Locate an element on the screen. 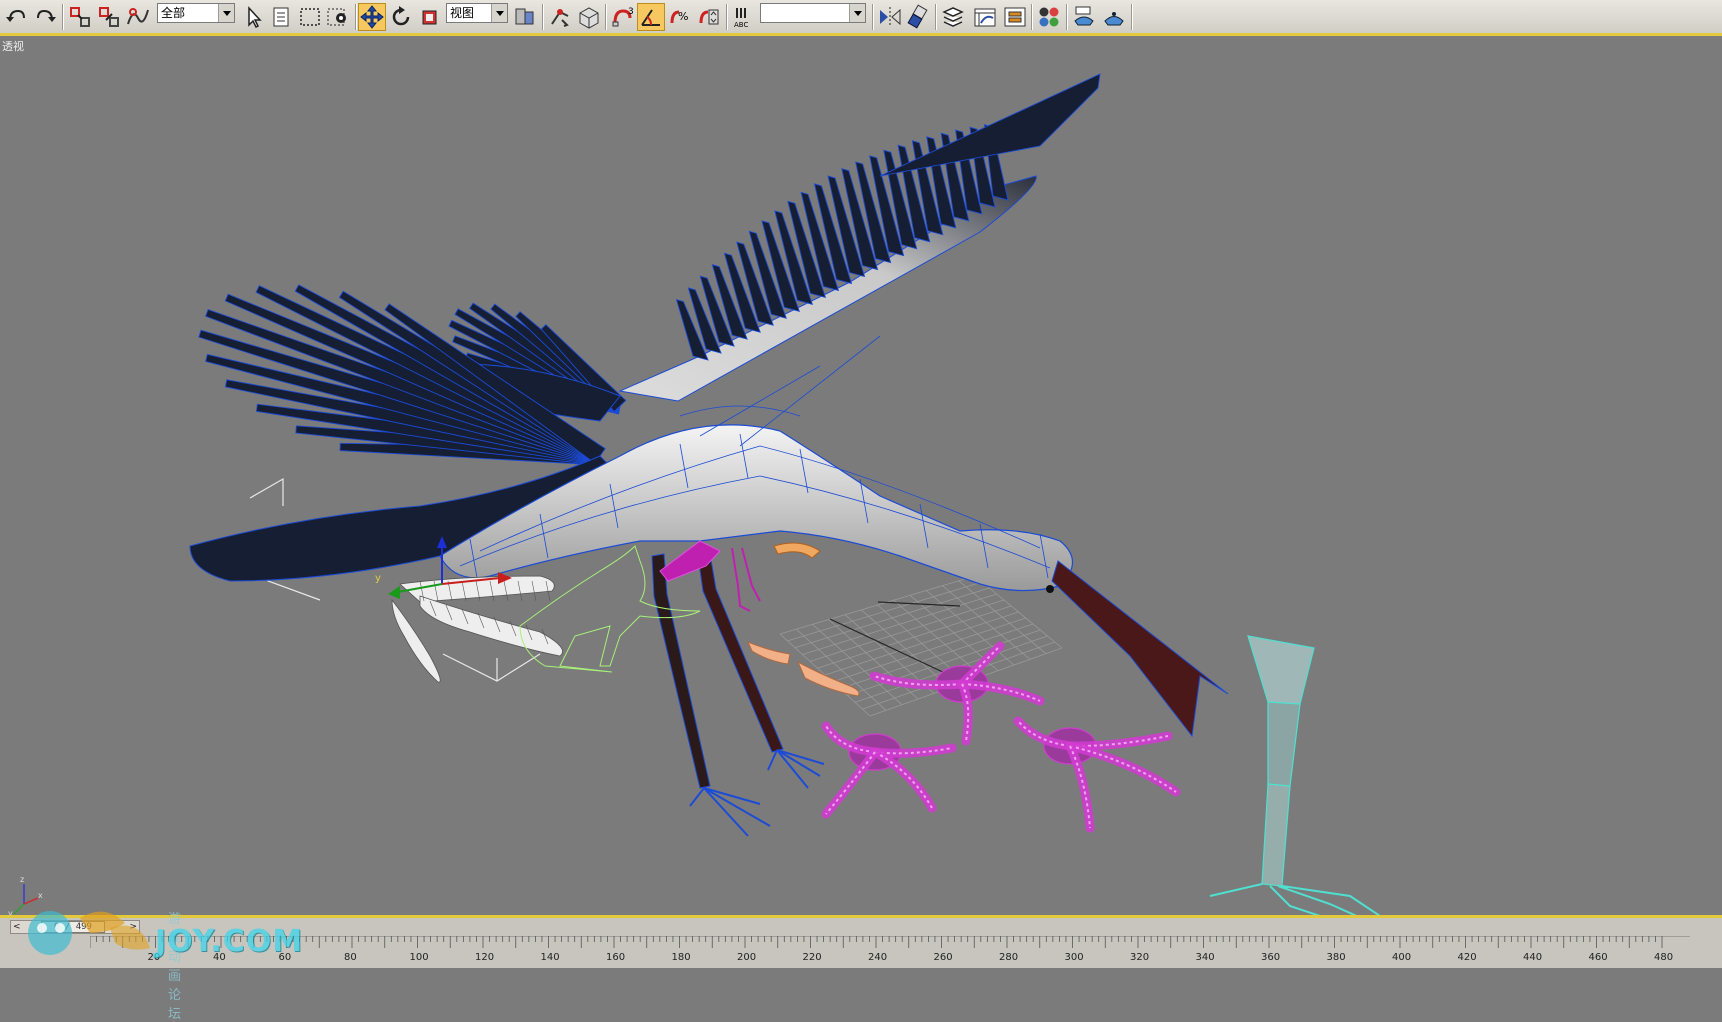  rectangular-selection-region-icon is located at coordinates (310, 17).